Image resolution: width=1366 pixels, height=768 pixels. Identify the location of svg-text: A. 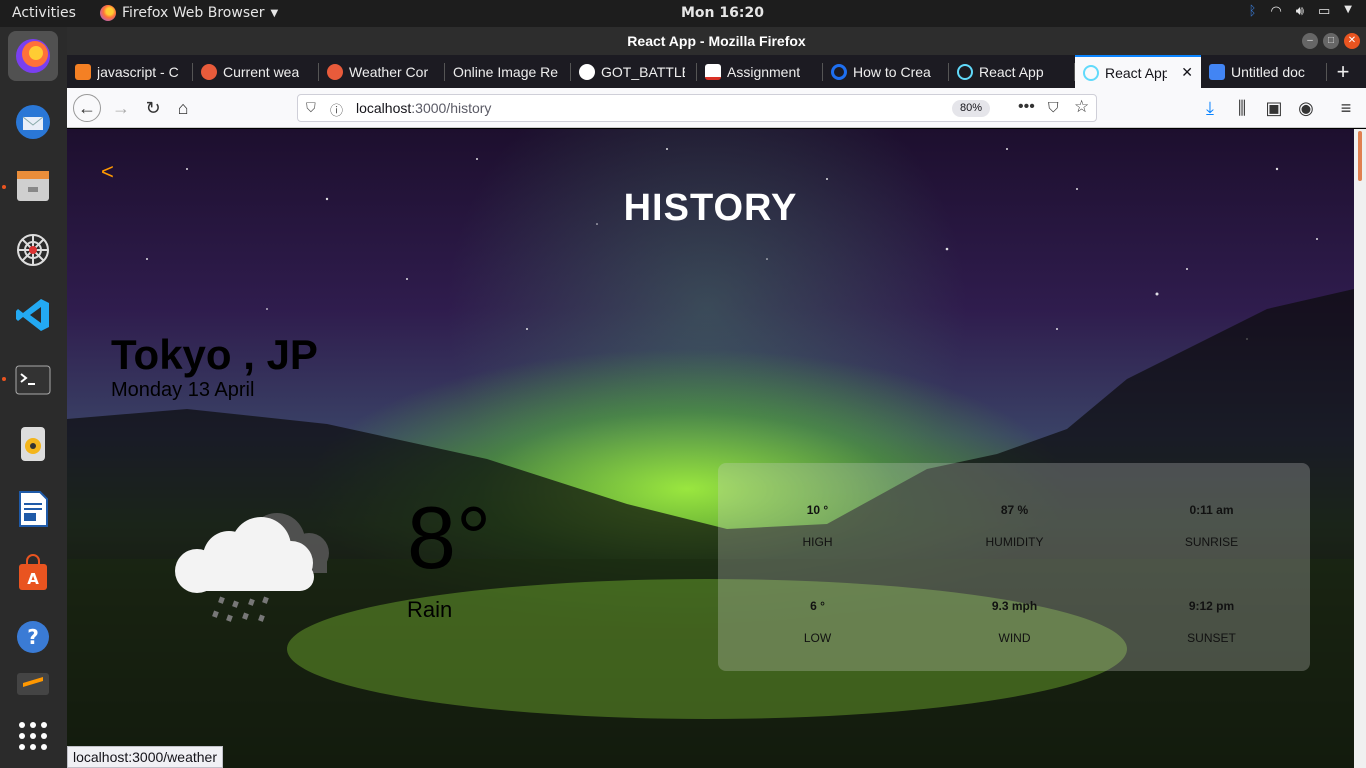
(33, 579).